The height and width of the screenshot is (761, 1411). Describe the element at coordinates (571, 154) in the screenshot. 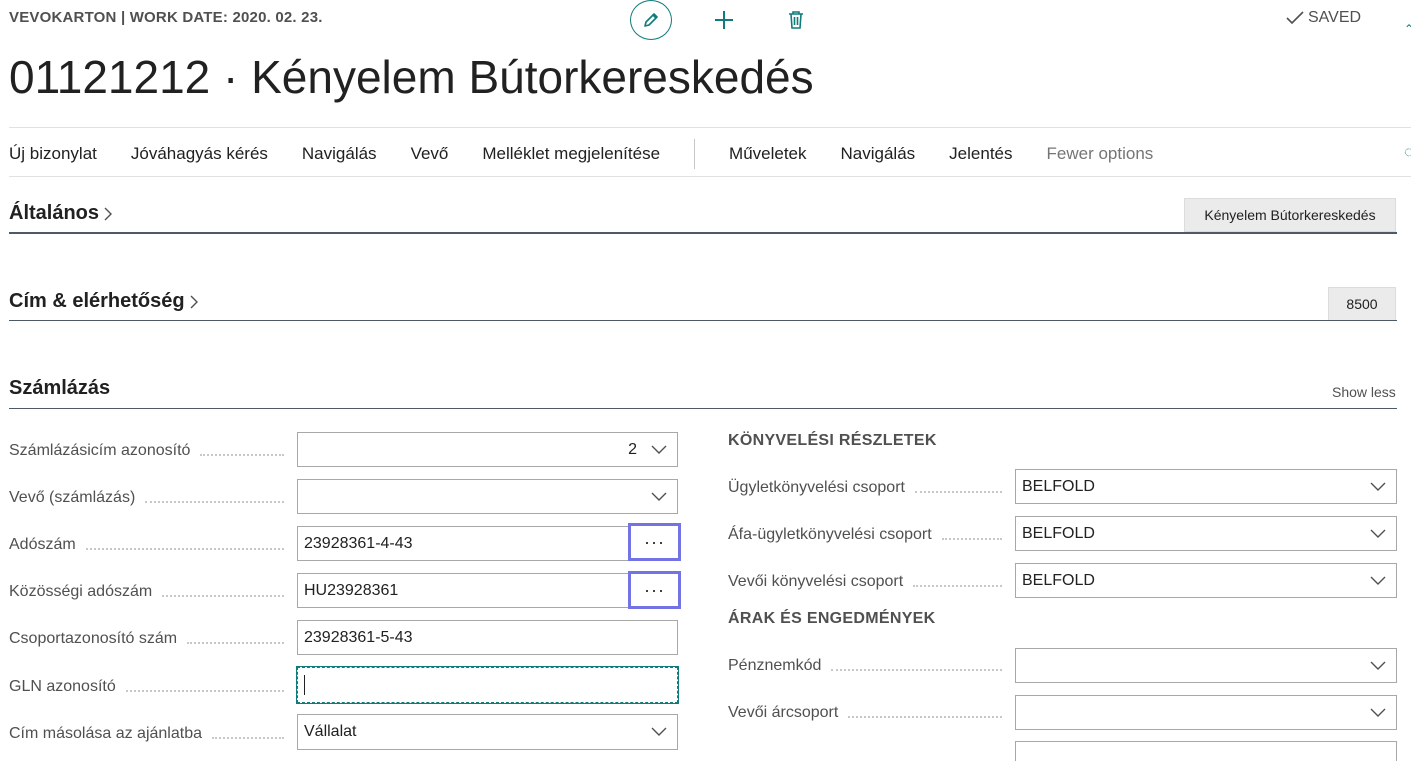

I see `action-show-attachments: Melléklet megjelenítése` at that location.